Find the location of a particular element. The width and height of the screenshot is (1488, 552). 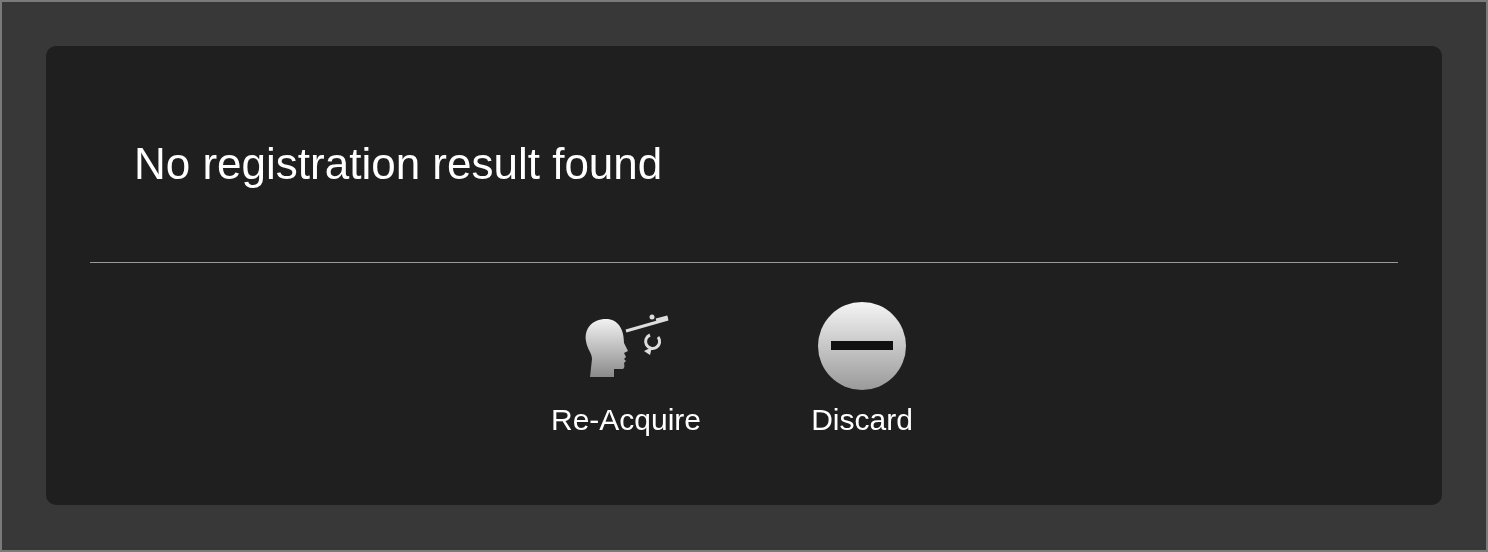

dialog-message: No registration result found is located at coordinates (398, 164).